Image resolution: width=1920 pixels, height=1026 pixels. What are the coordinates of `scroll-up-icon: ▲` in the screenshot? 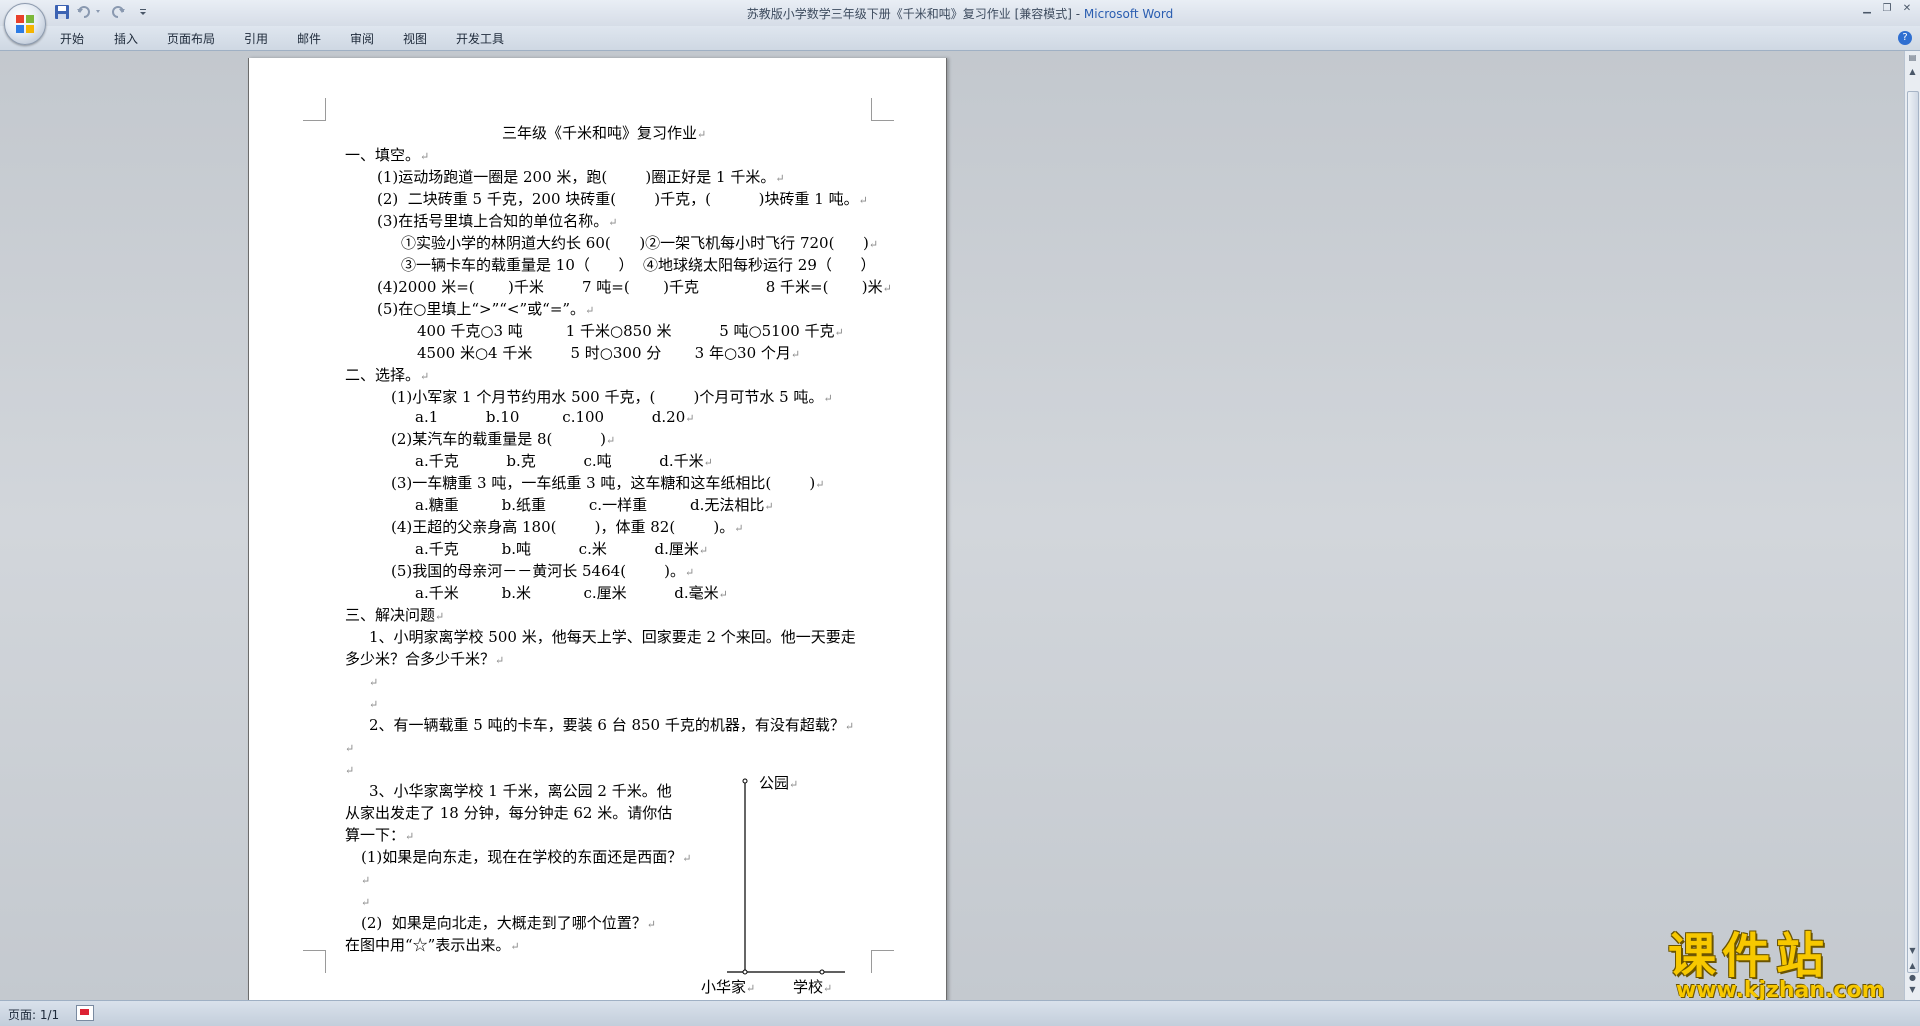 It's located at (1912, 71).